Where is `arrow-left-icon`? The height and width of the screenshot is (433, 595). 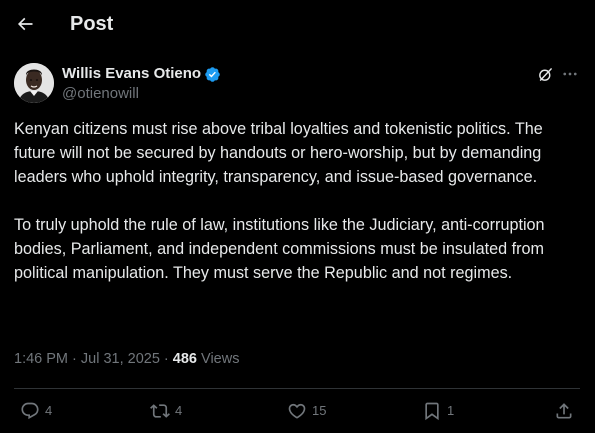
arrow-left-icon is located at coordinates (25, 24).